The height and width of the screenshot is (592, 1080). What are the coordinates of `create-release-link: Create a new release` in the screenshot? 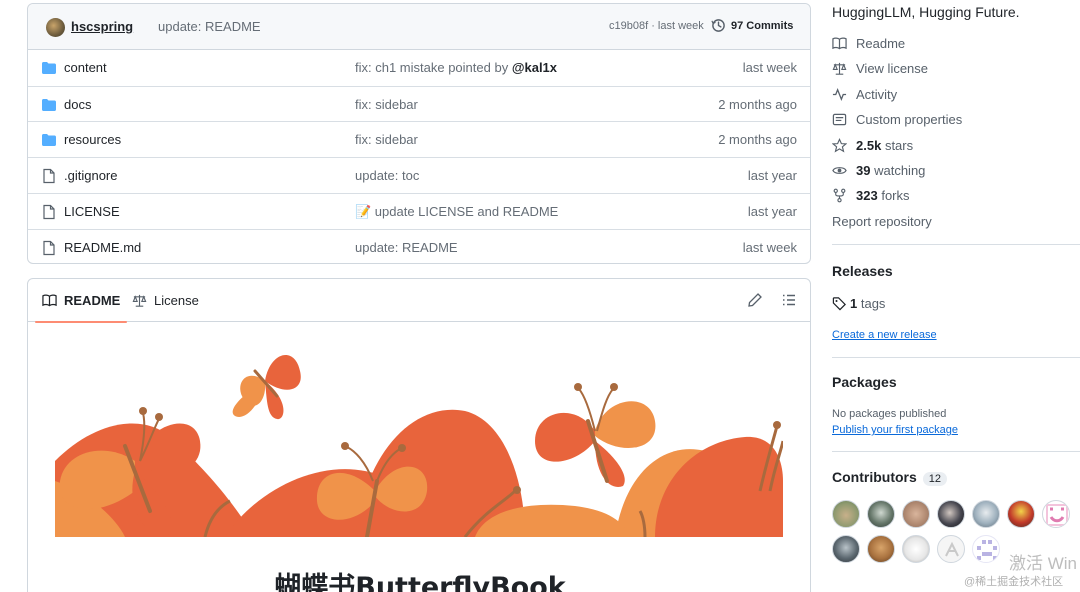 It's located at (884, 335).